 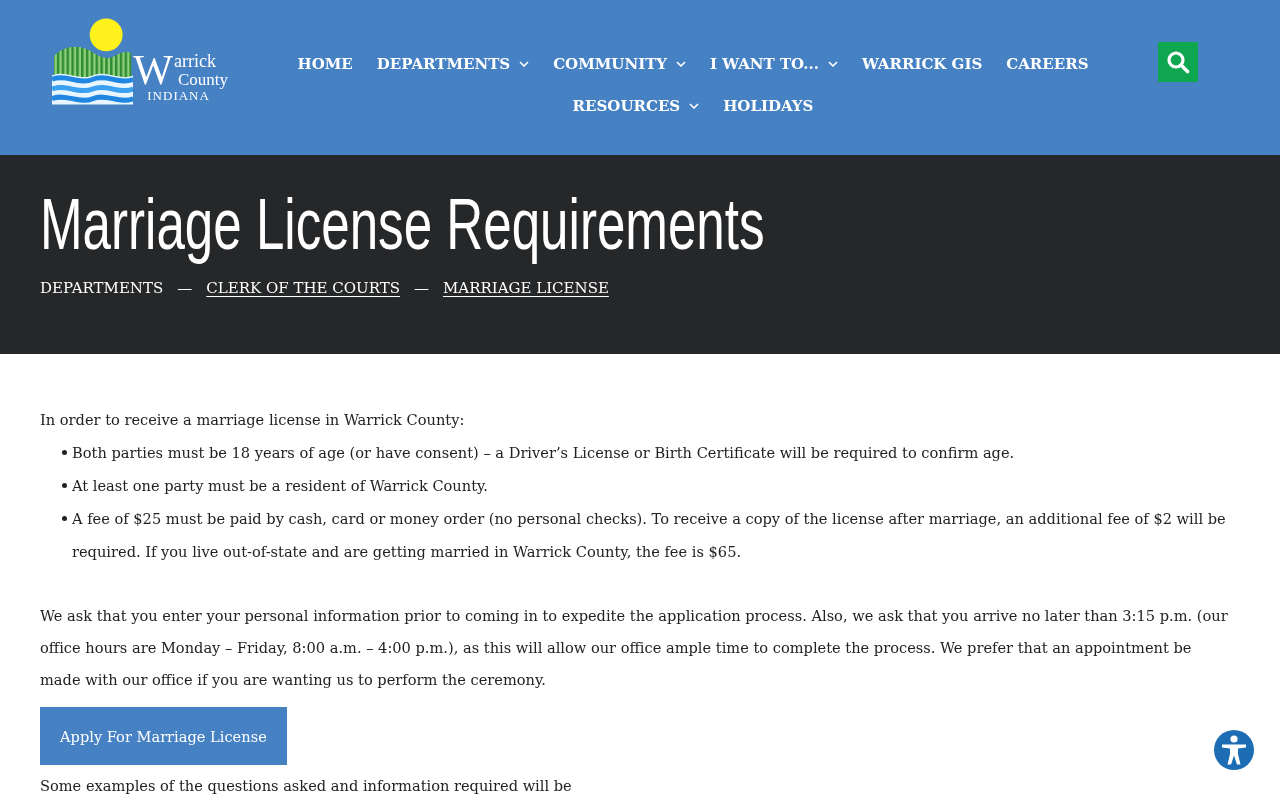 I want to click on search-button, so click(x=1178, y=62).